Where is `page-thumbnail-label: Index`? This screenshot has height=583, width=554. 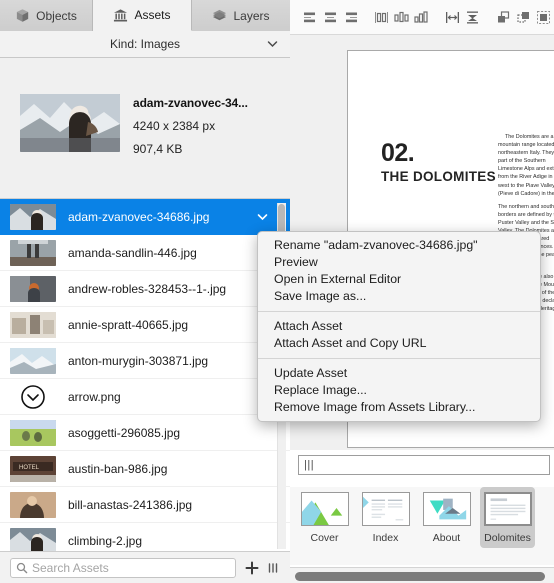 page-thumbnail-label: Index is located at coordinates (385, 538).